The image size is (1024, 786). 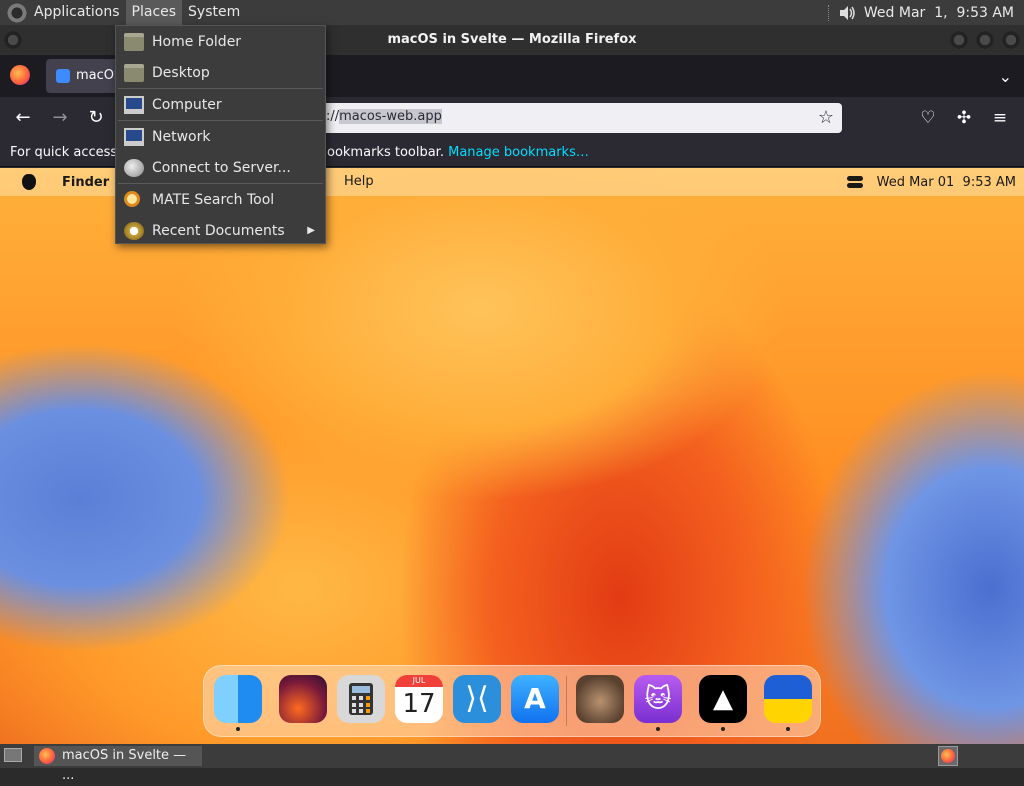 What do you see at coordinates (134, 168) in the screenshot?
I see `connect-server-icon` at bounding box center [134, 168].